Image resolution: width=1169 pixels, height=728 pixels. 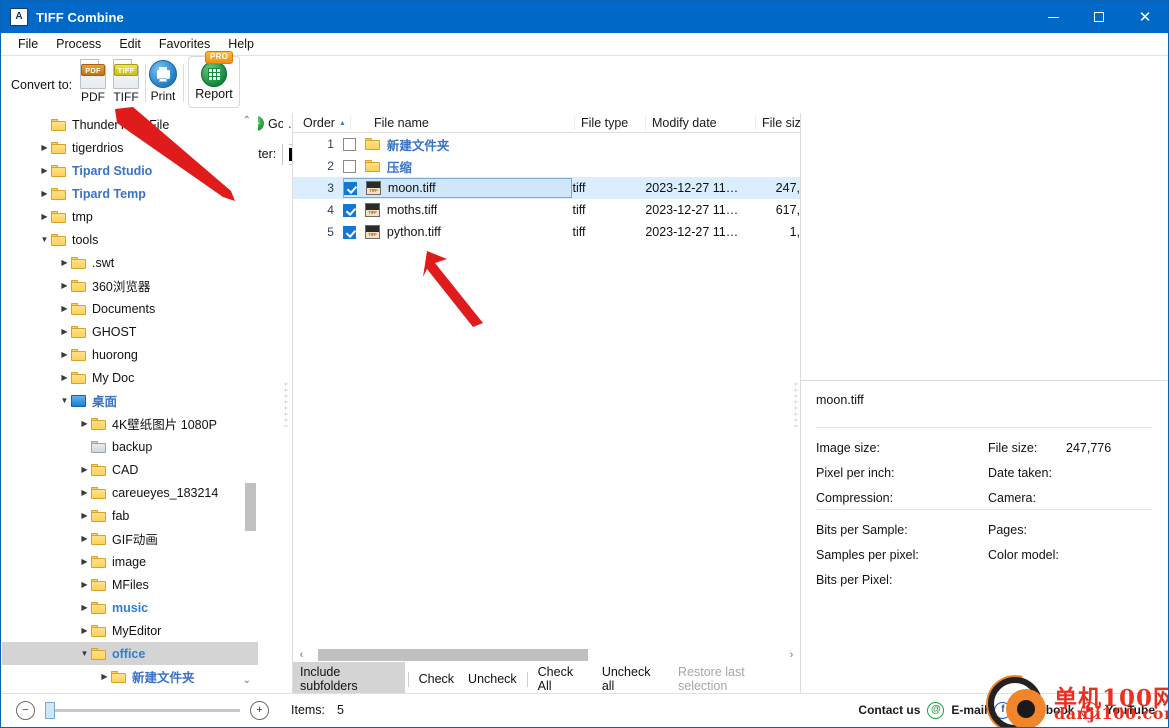 What do you see at coordinates (777, 122) in the screenshot?
I see `column-header-file-size: File size` at bounding box center [777, 122].